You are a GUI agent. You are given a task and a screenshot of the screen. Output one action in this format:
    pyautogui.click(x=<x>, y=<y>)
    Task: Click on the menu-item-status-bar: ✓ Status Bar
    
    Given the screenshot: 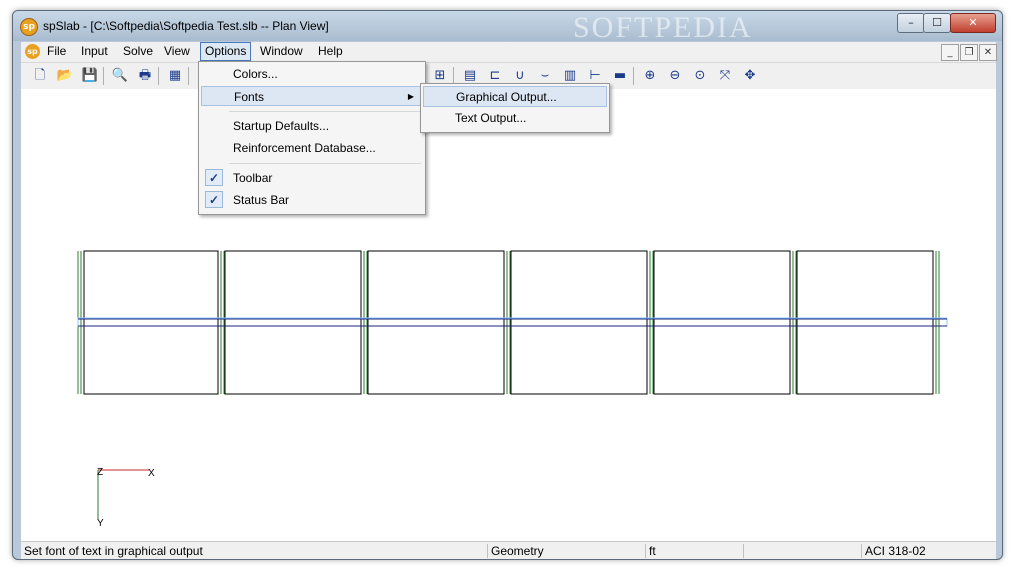 What is the action you would take?
    pyautogui.click(x=312, y=200)
    